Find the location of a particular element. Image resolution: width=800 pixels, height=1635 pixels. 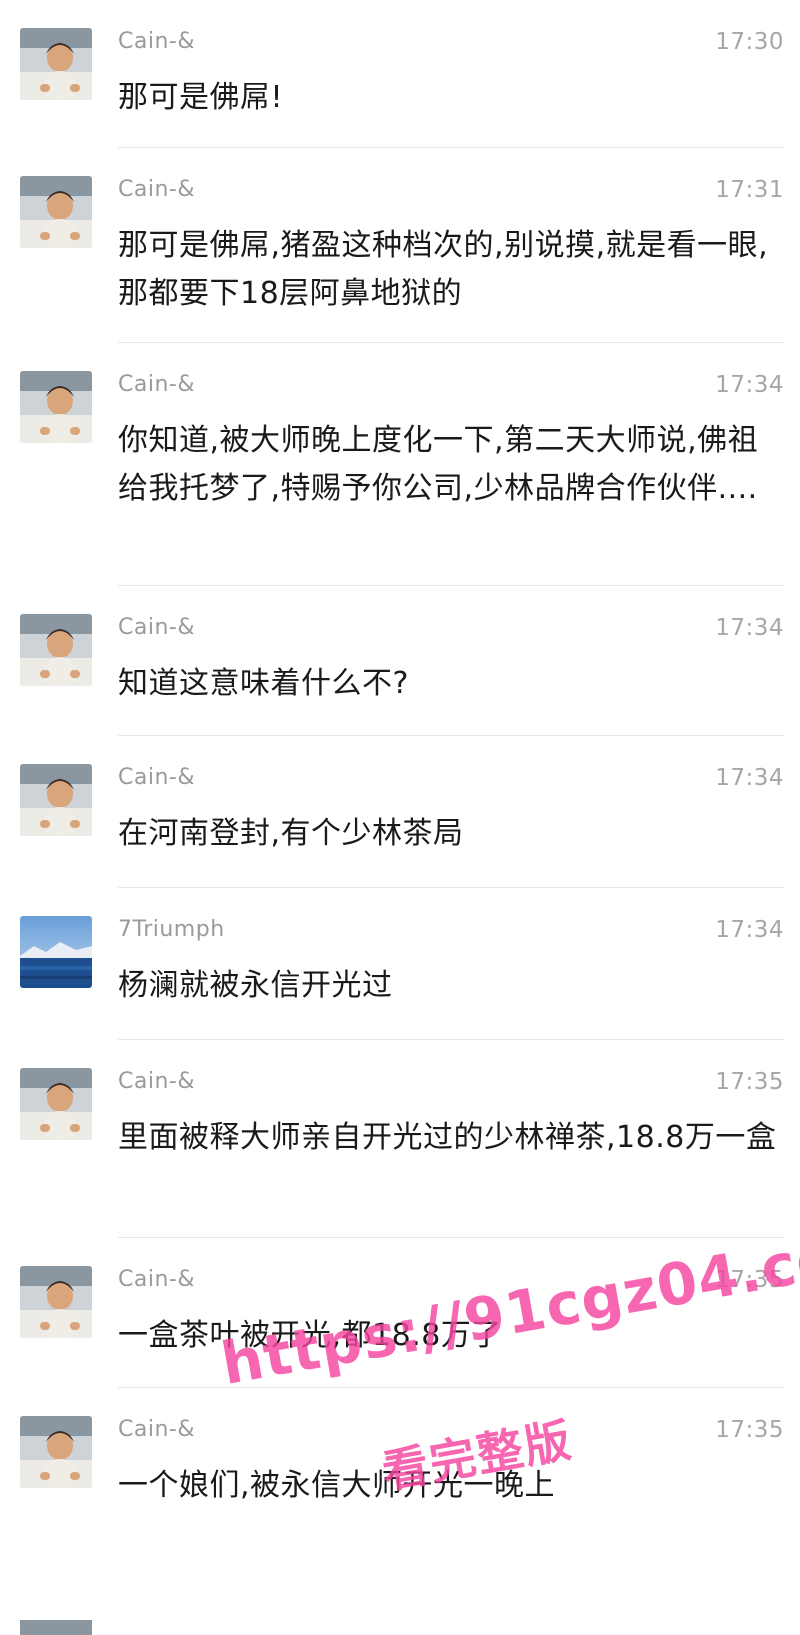

message-time: 17:31 is located at coordinates (749, 190).